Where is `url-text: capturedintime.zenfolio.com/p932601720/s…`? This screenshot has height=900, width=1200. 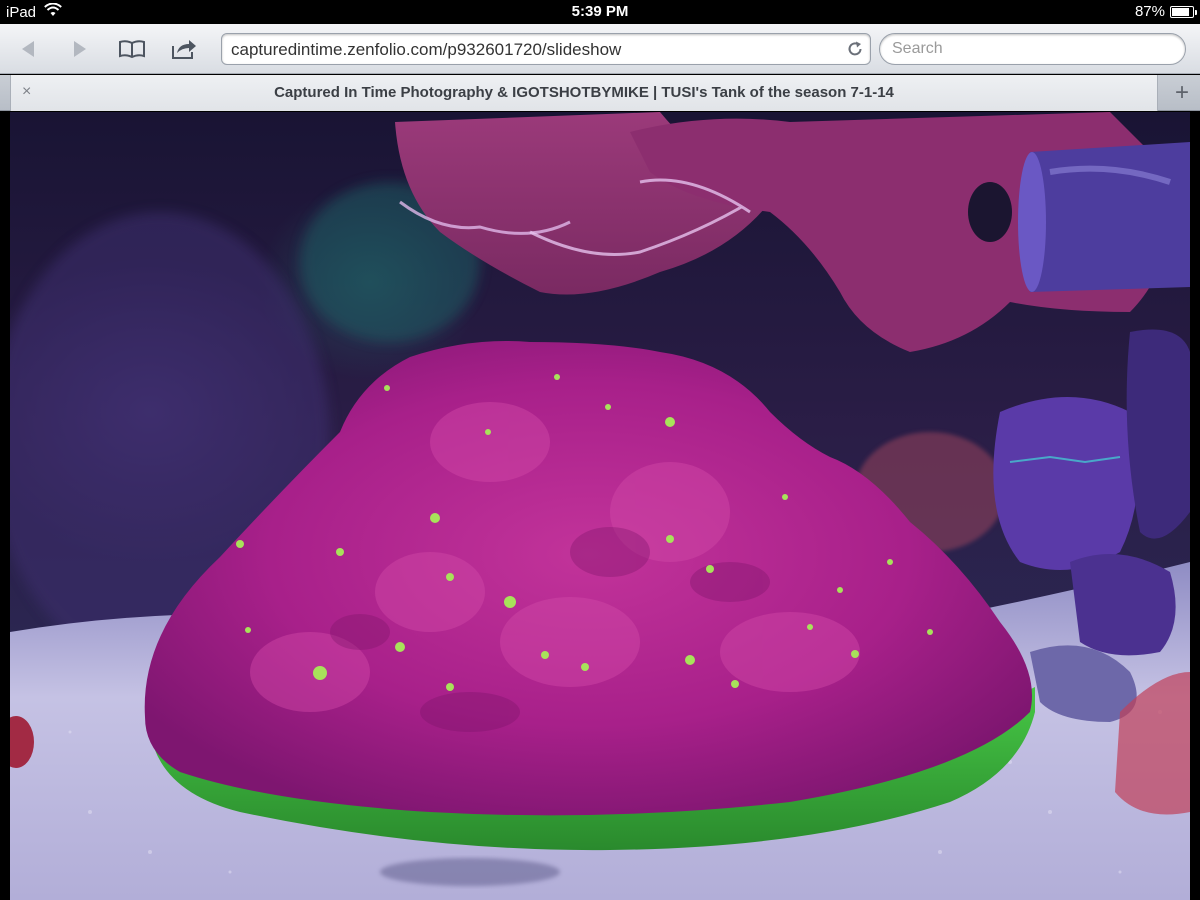
url-text: capturedintime.zenfolio.com/p932601720/s… is located at coordinates (426, 49).